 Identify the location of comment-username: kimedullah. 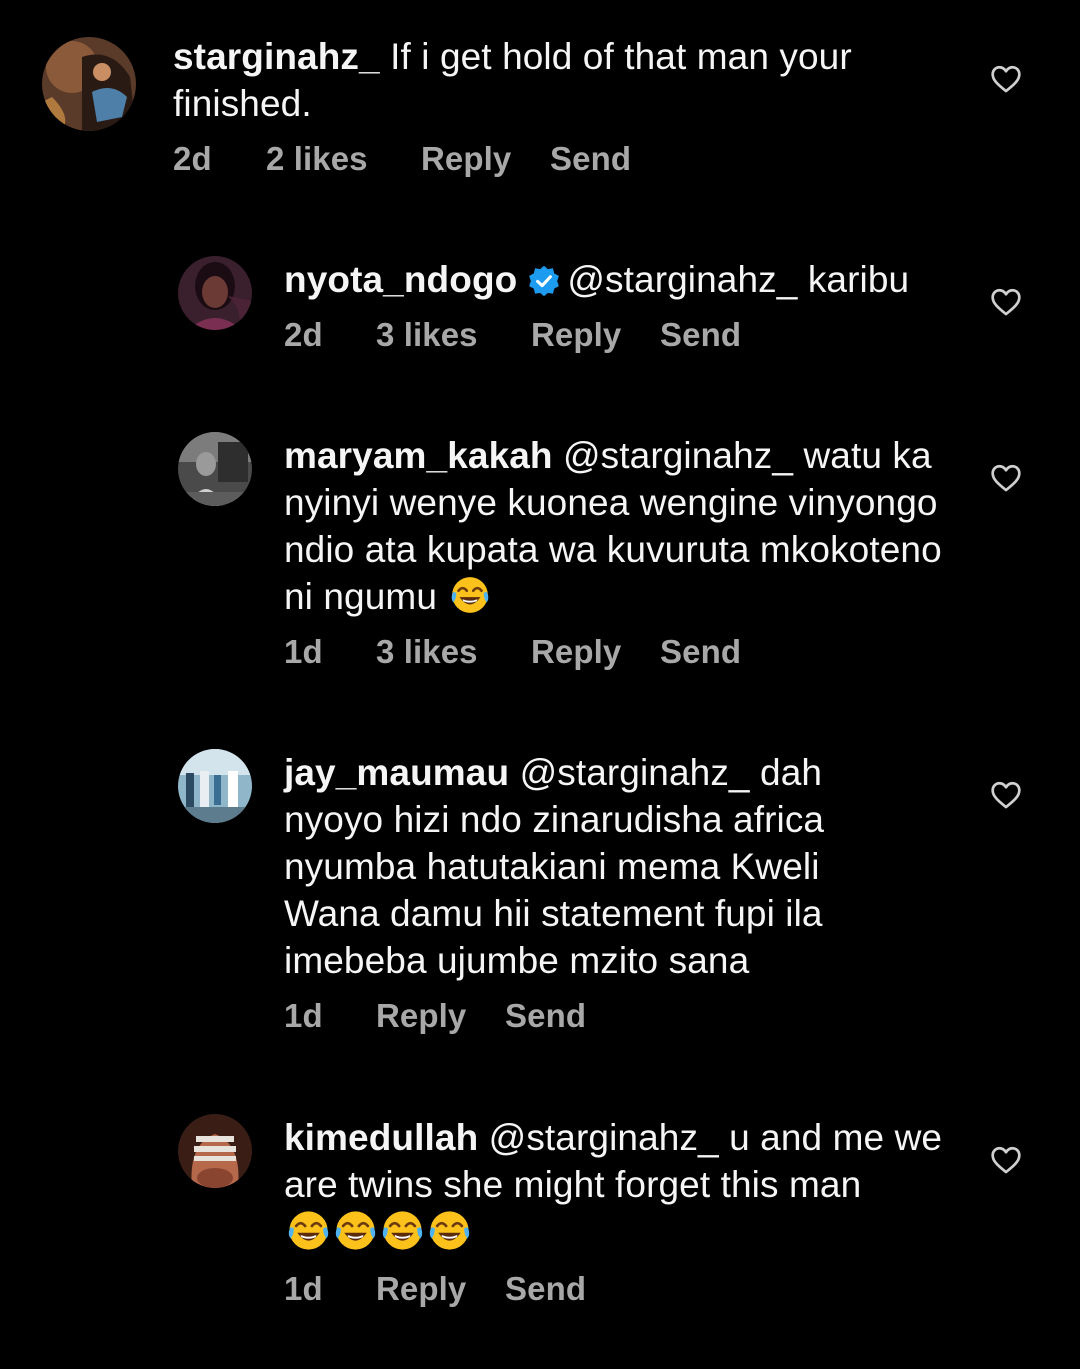
(381, 1137).